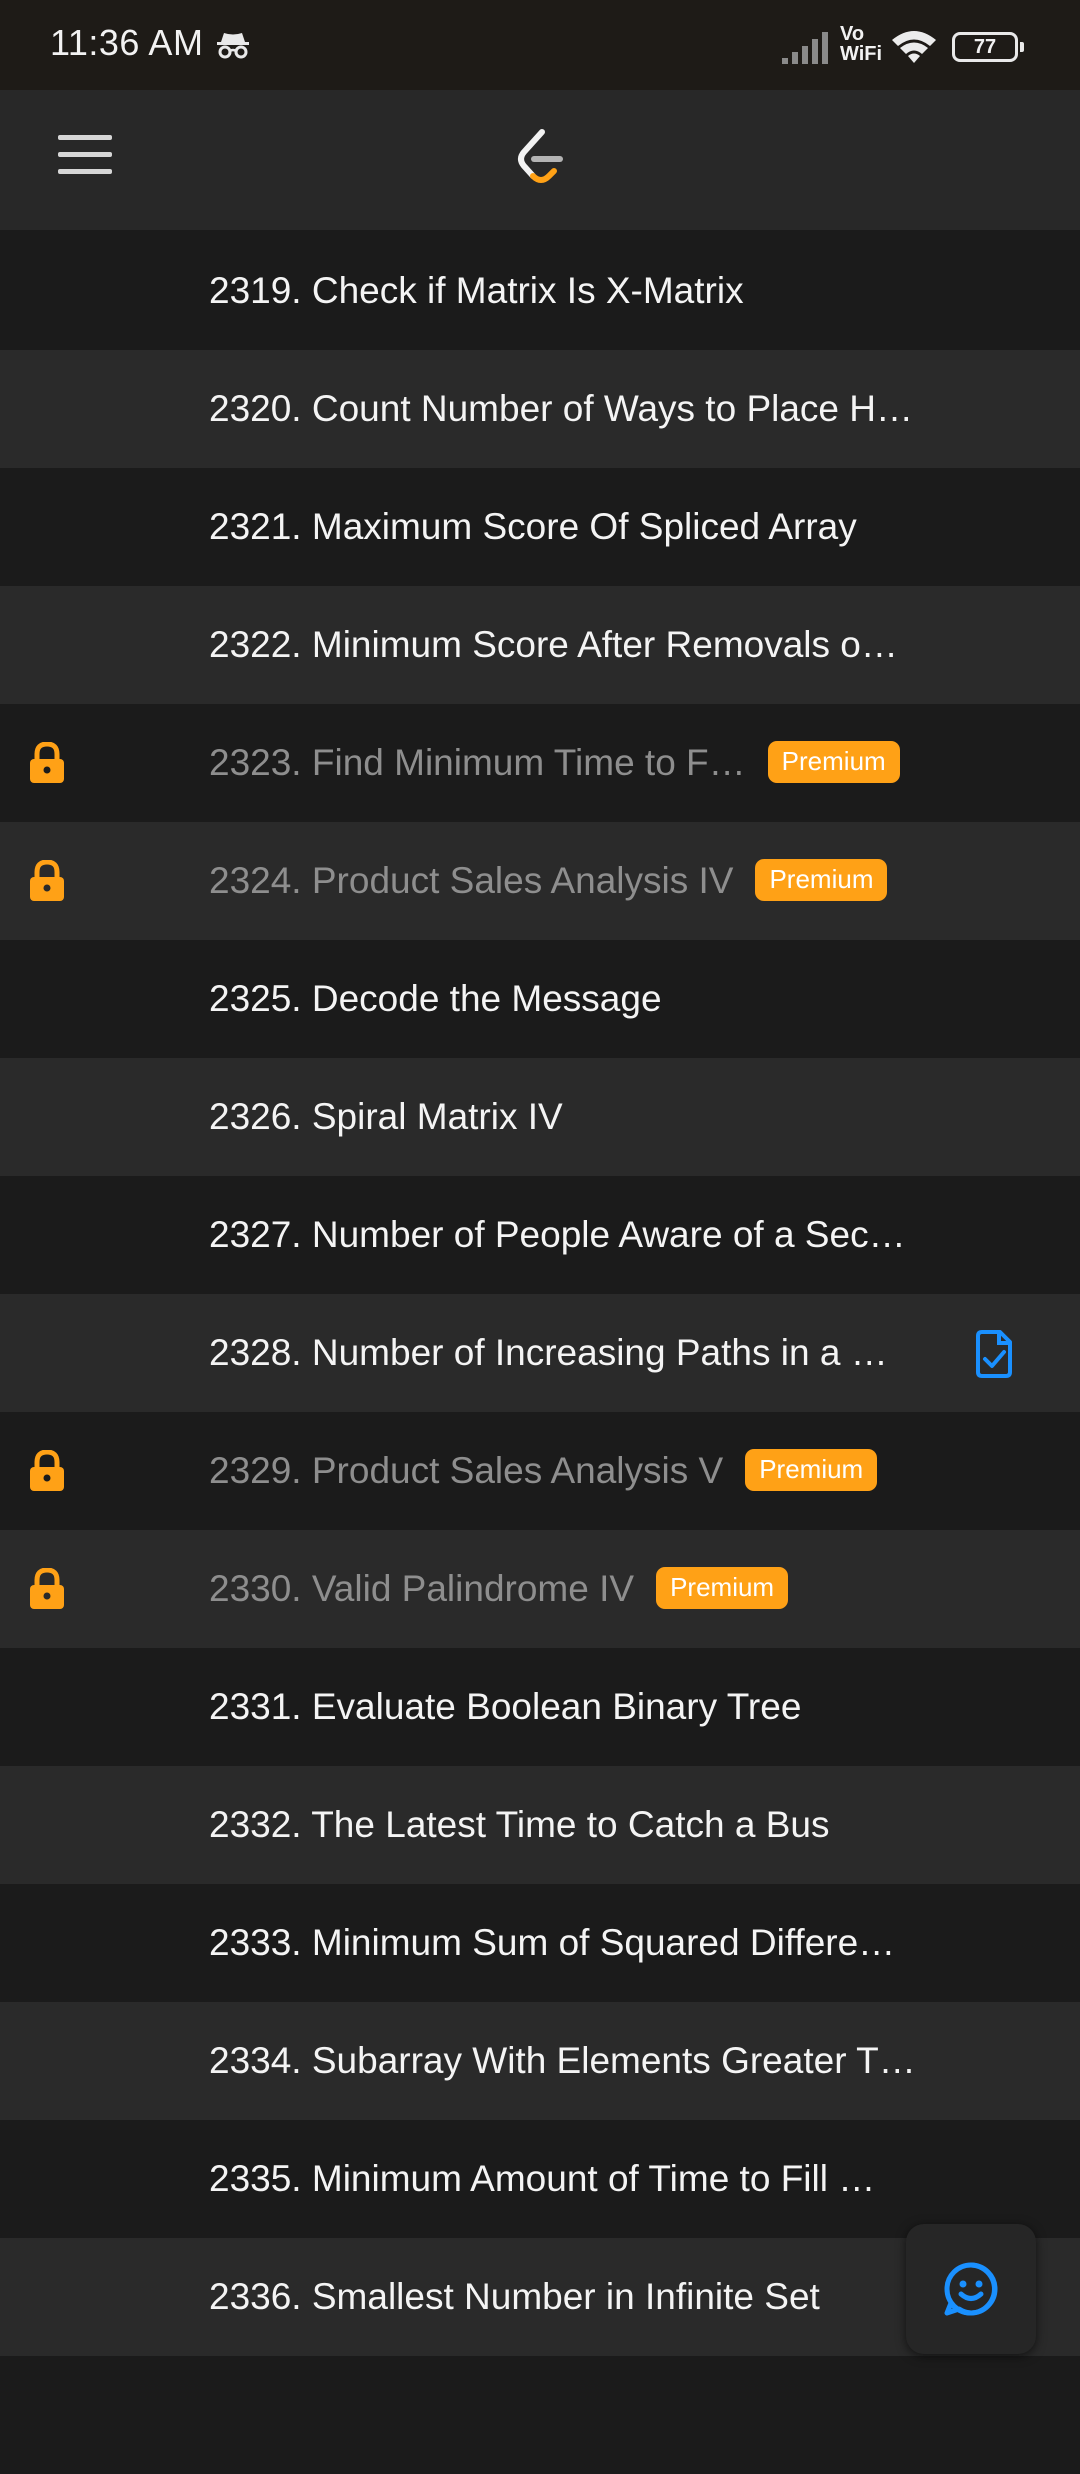 This screenshot has height=2474, width=1080. I want to click on feedback-button, so click(971, 2289).